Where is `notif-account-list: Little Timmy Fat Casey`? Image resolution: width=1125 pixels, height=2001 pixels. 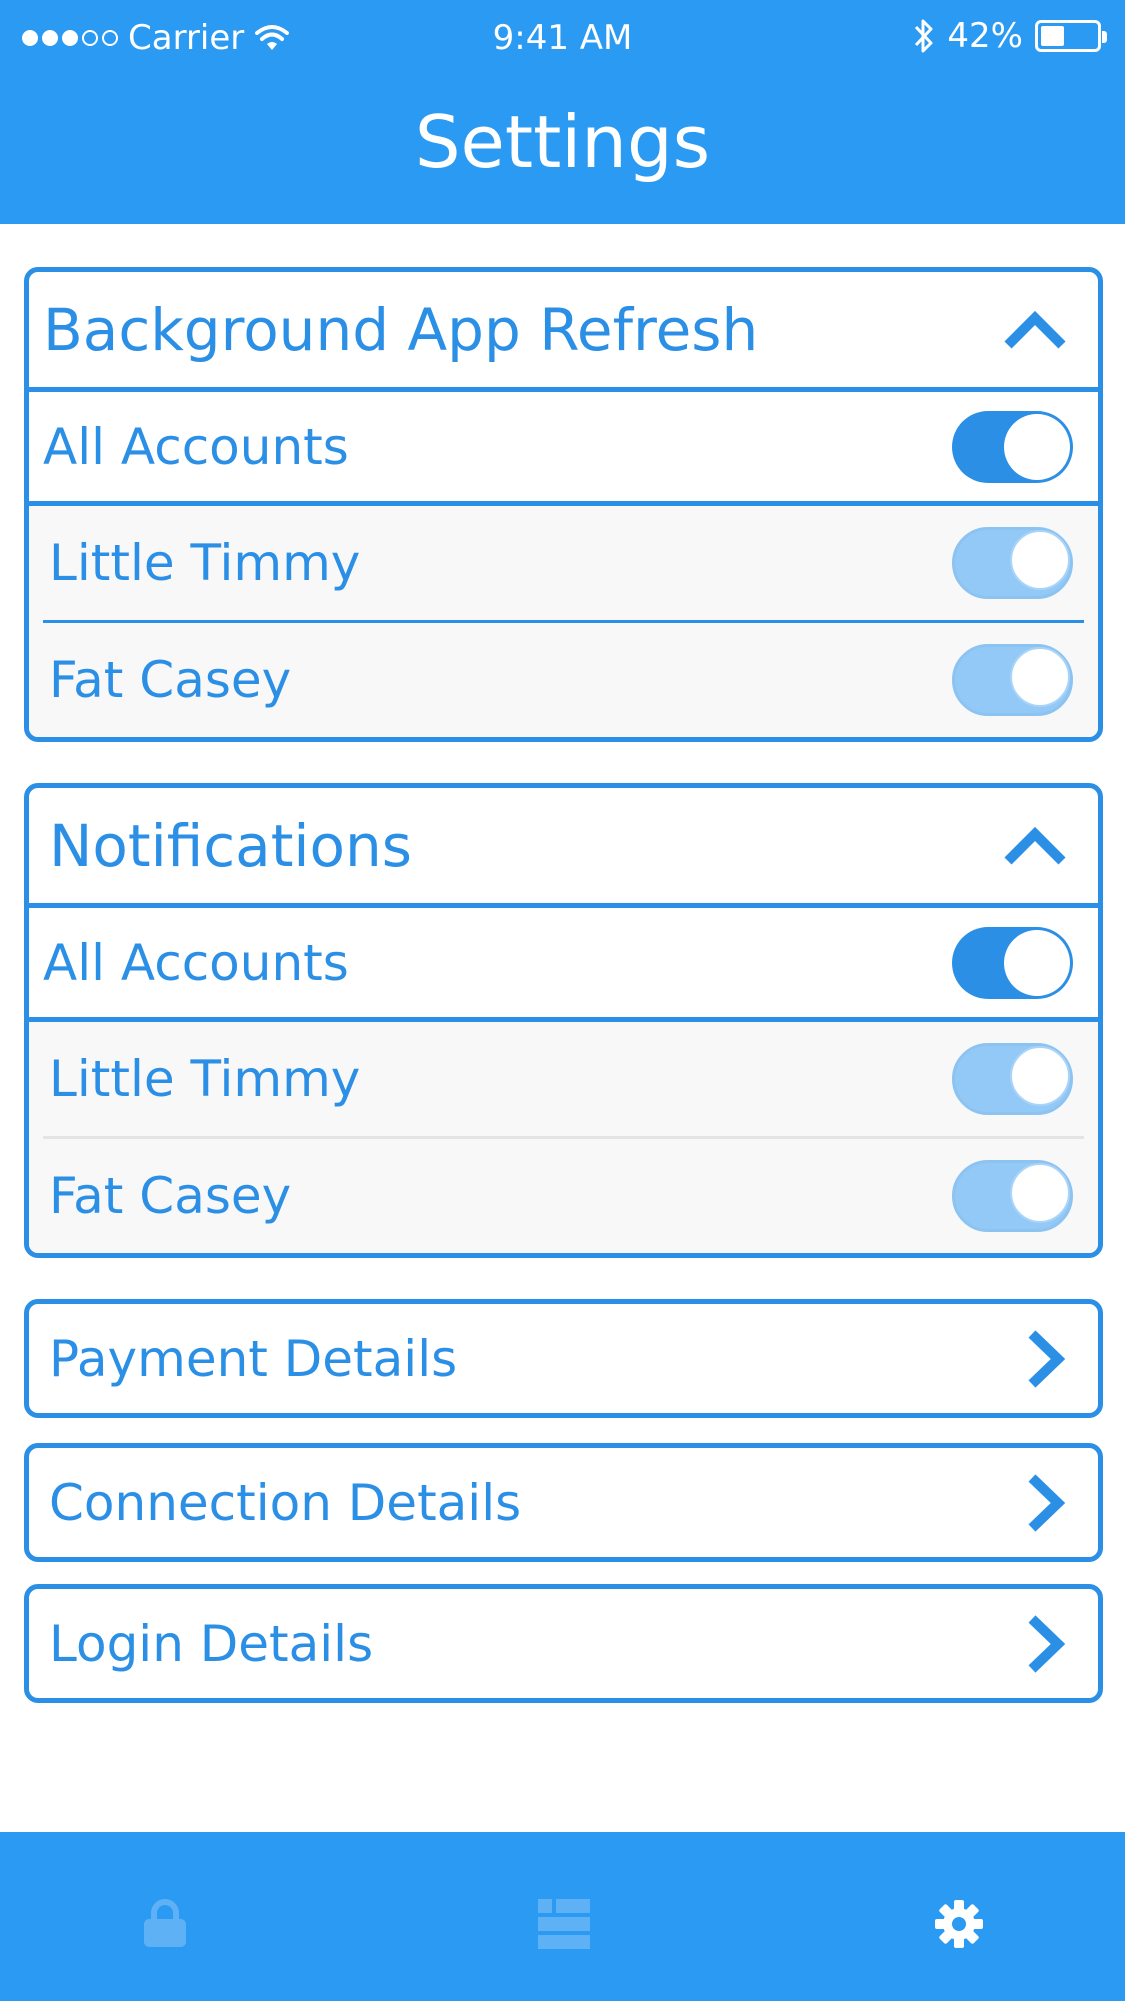
notif-account-list: Little Timmy Fat Casey is located at coordinates (563, 1137).